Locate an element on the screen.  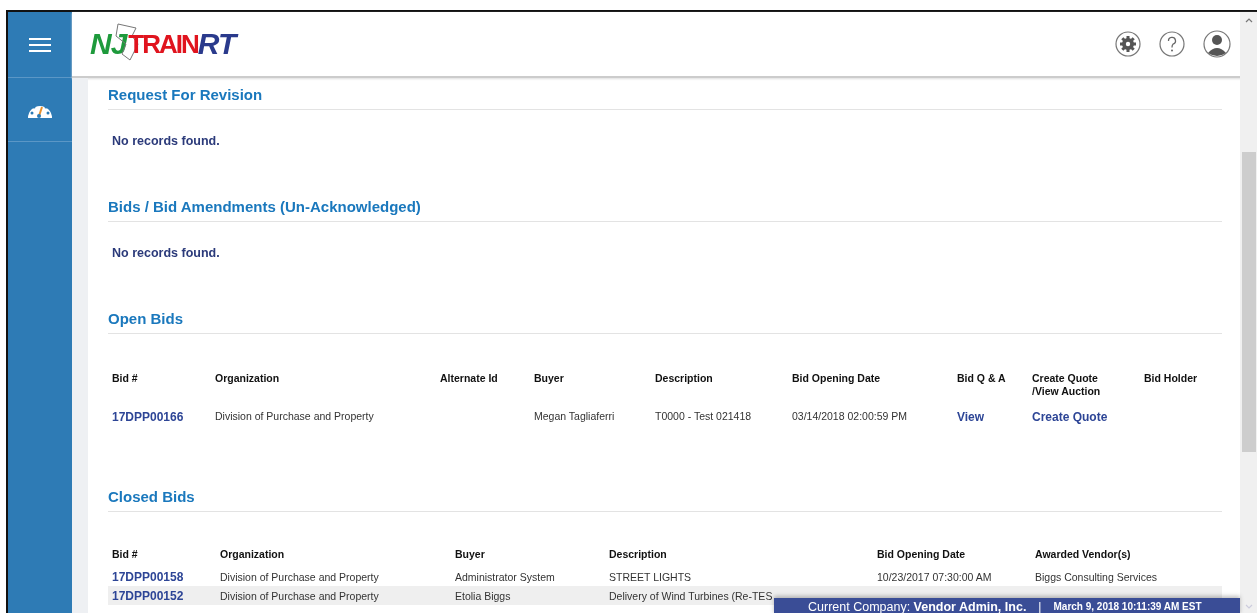
user-icon is located at coordinates (1217, 44).